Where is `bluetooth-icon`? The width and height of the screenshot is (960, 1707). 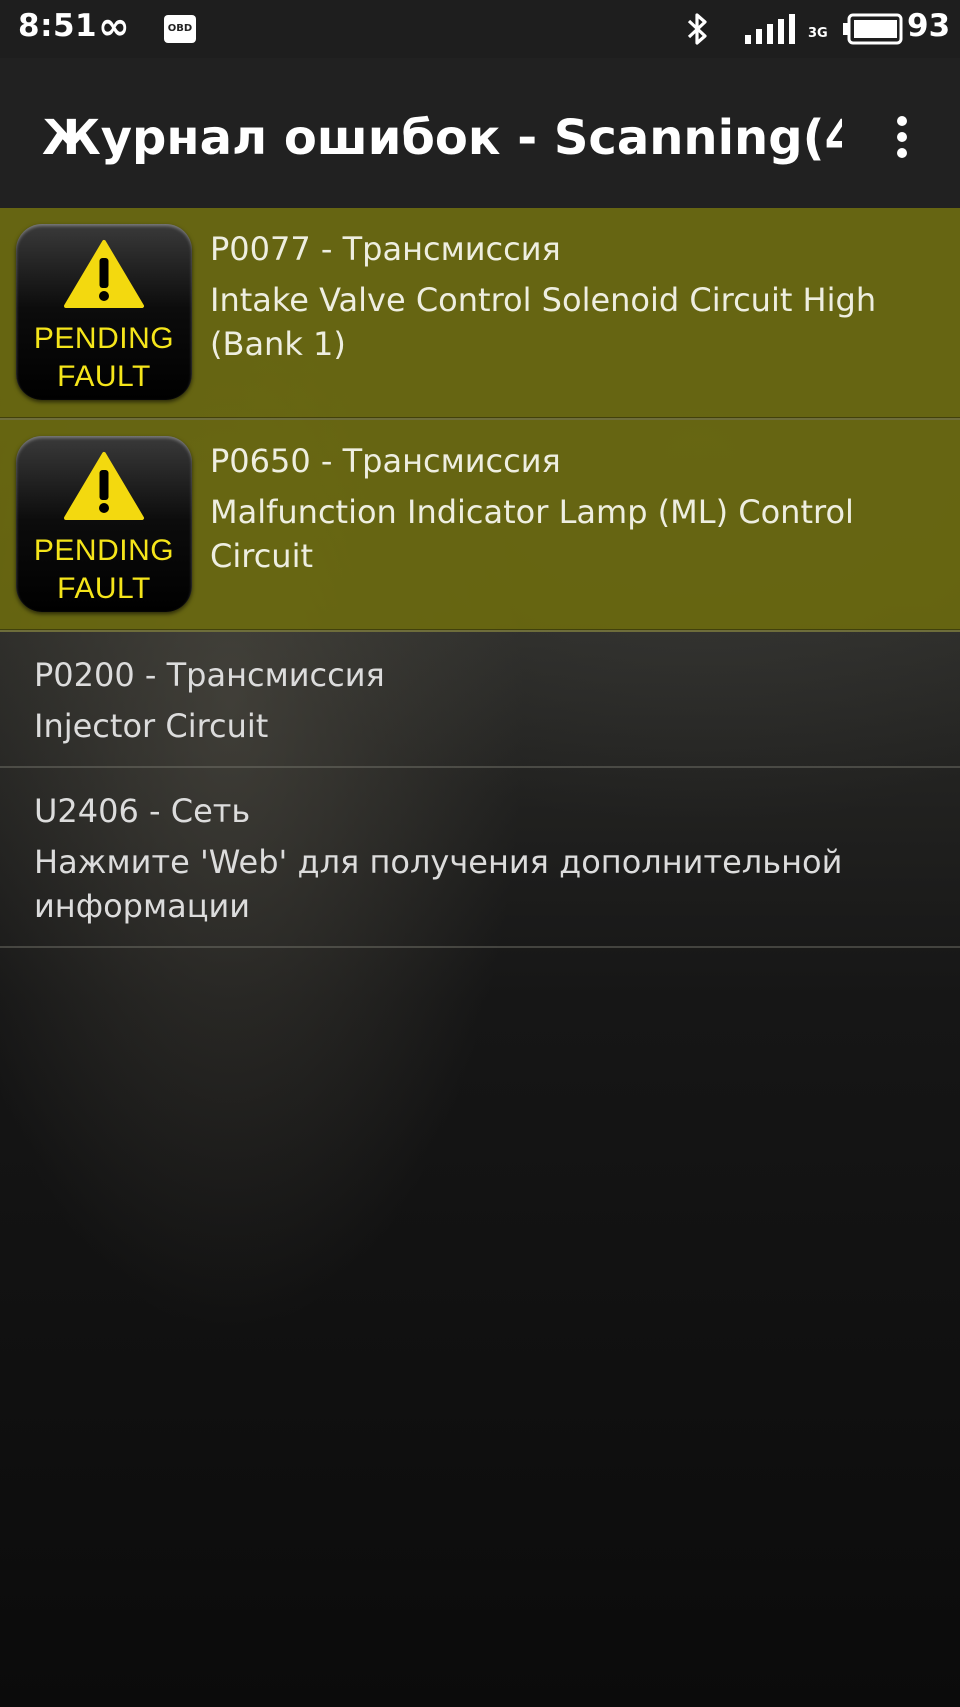 bluetooth-icon is located at coordinates (697, 29).